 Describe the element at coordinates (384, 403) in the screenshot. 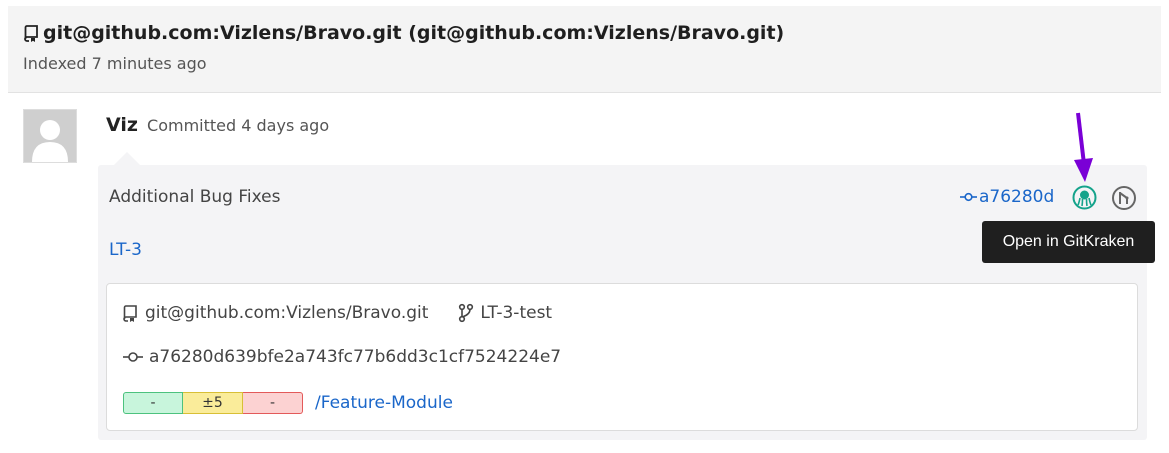

I see `file-path-link: /Feature-Module` at that location.